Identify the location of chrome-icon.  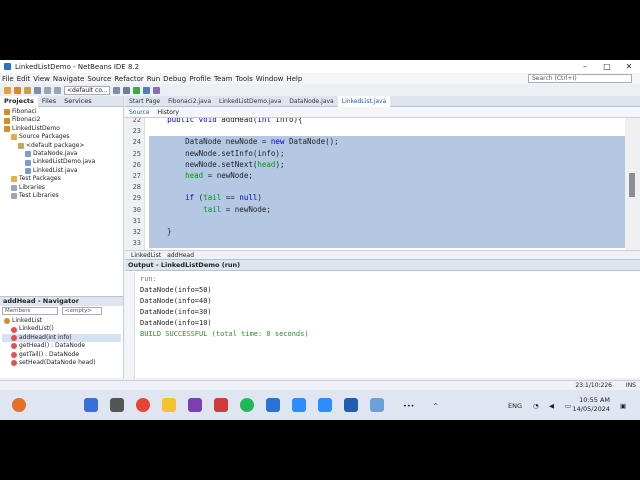
(143, 405).